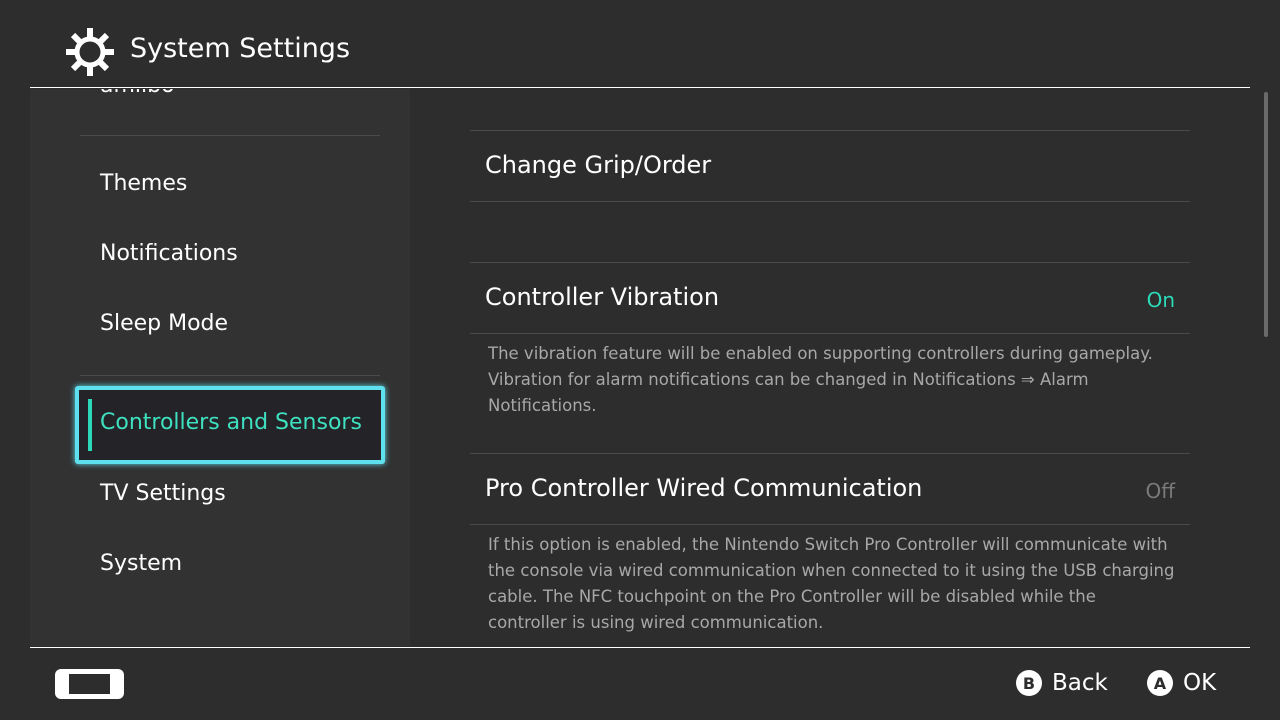 Image resolution: width=1280 pixels, height=720 pixels. What do you see at coordinates (1080, 683) in the screenshot?
I see `back-label: Back` at bounding box center [1080, 683].